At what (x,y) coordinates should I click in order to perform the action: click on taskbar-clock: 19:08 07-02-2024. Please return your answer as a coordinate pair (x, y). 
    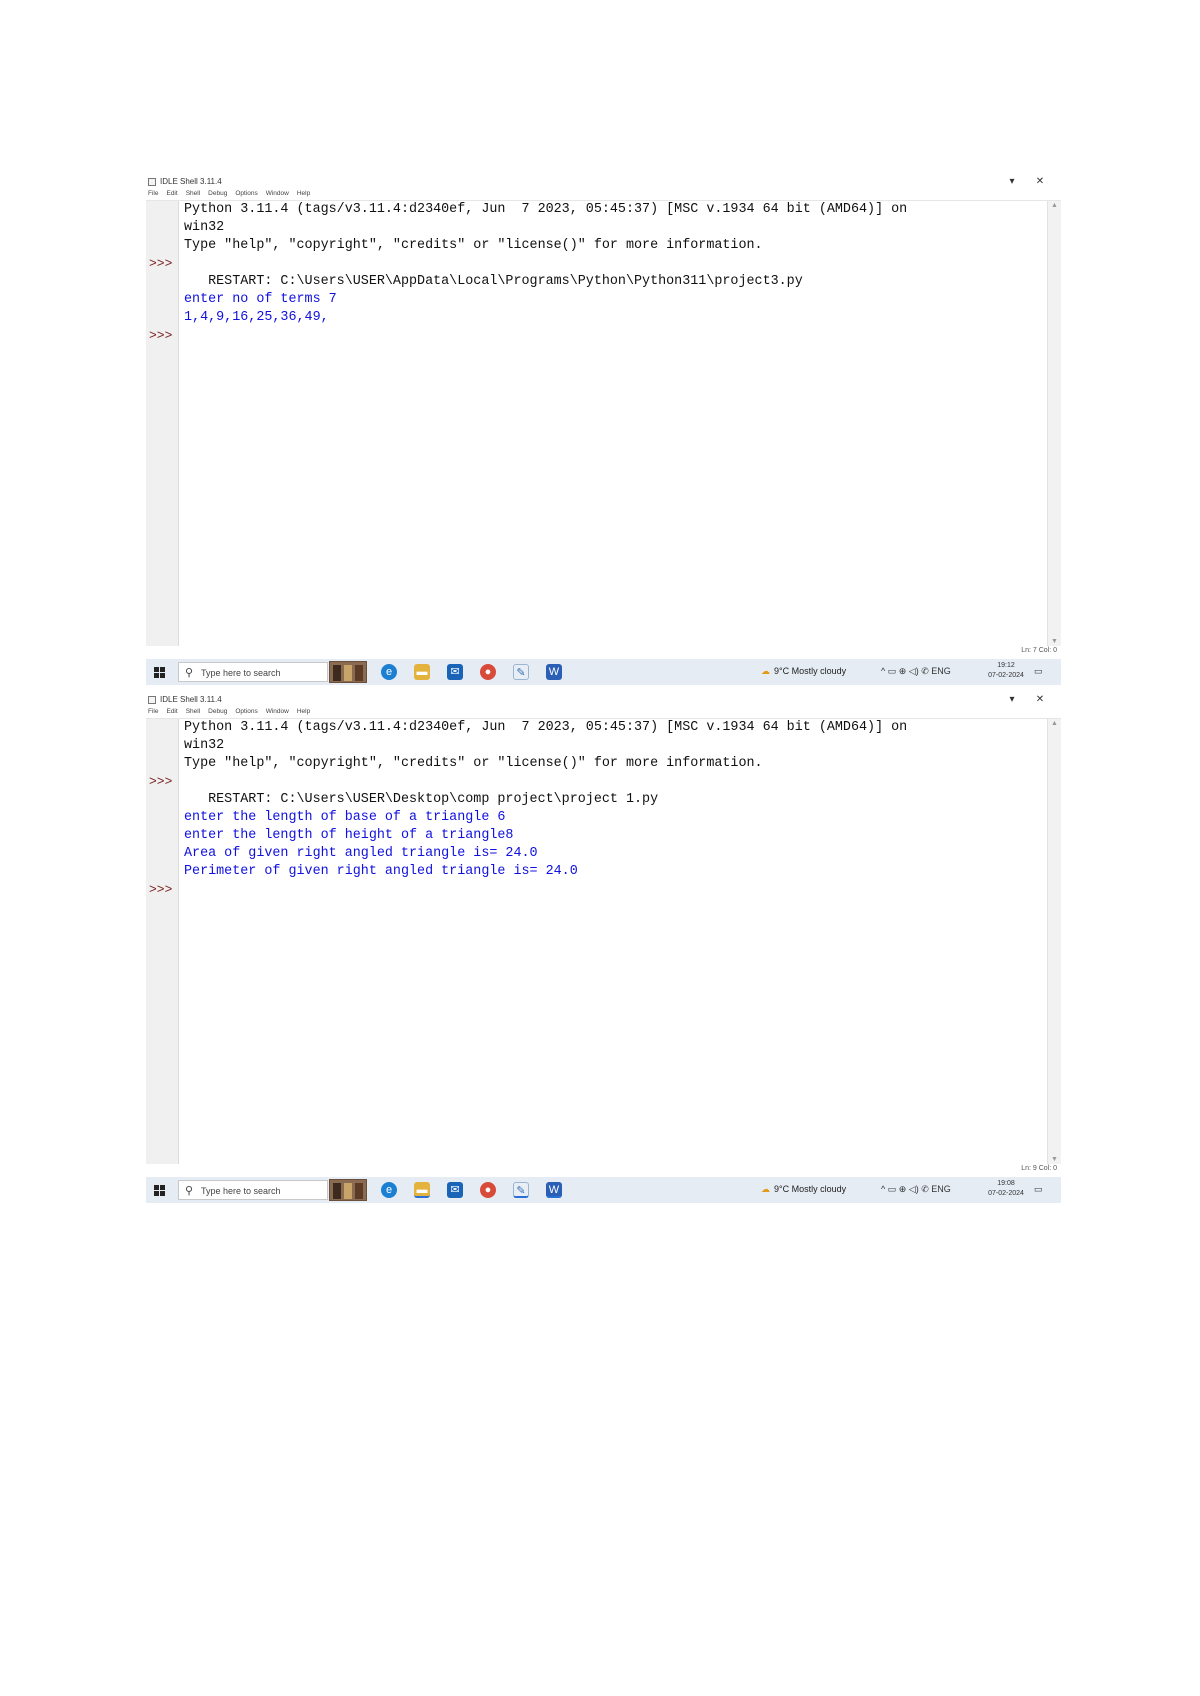
    Looking at the image, I should click on (1006, 1189).